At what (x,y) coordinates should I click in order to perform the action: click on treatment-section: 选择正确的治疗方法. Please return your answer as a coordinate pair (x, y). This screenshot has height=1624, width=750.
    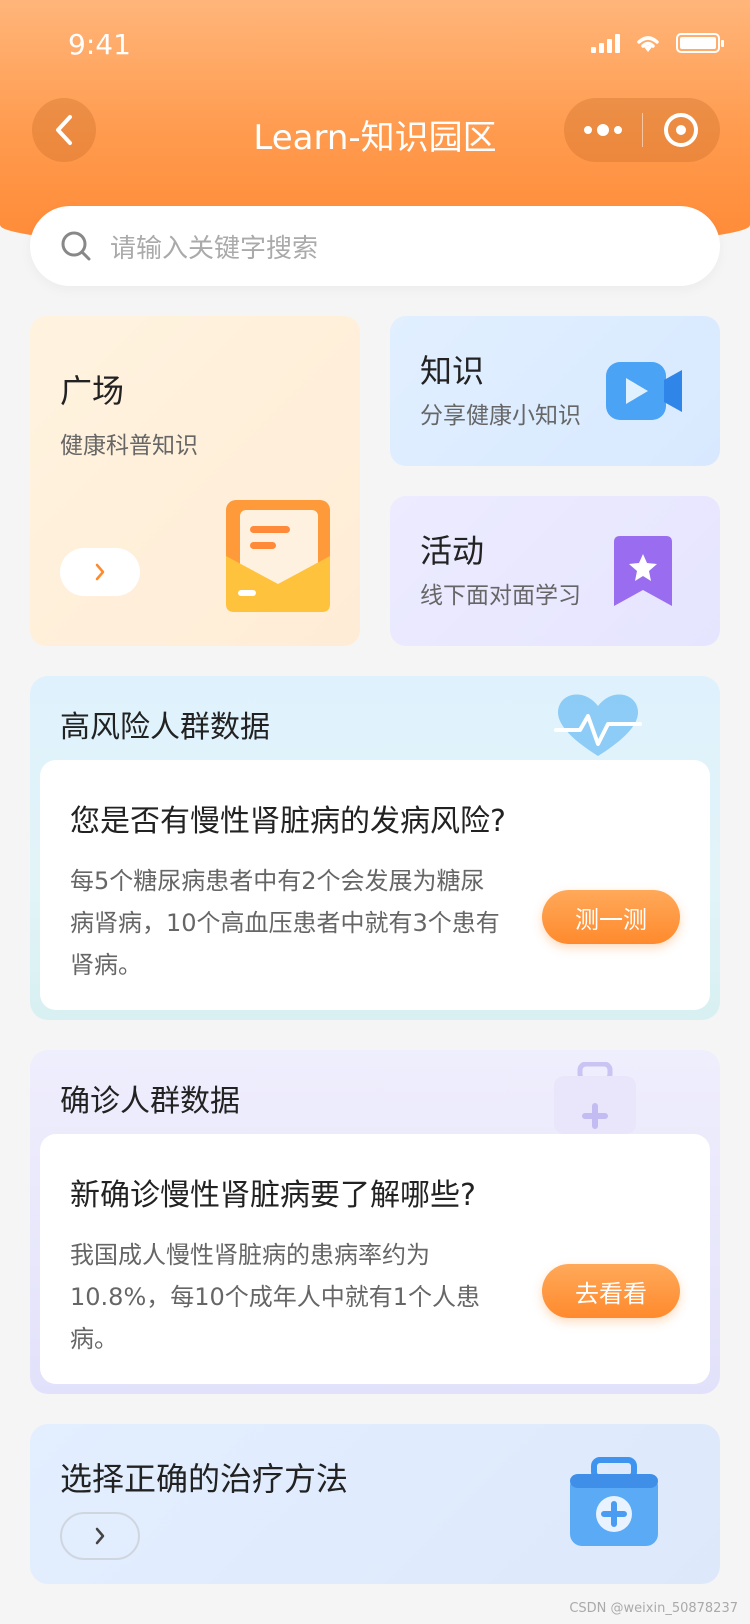
    Looking at the image, I should click on (375, 1504).